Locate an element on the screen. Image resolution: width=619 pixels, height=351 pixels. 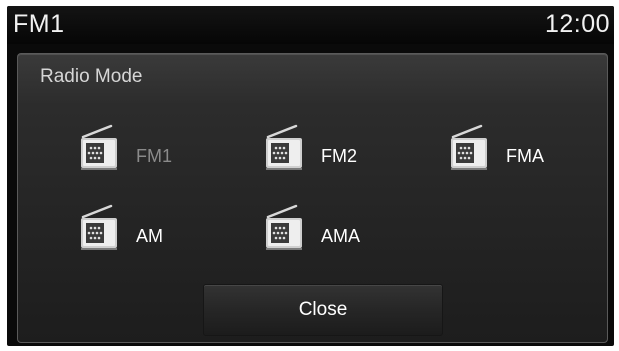
mode-option-ama: AMA is located at coordinates (338, 229).